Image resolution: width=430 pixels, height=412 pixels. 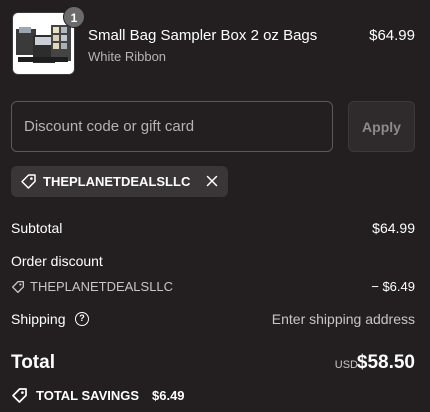 I want to click on subtotal-value: $64.99, so click(x=393, y=228).